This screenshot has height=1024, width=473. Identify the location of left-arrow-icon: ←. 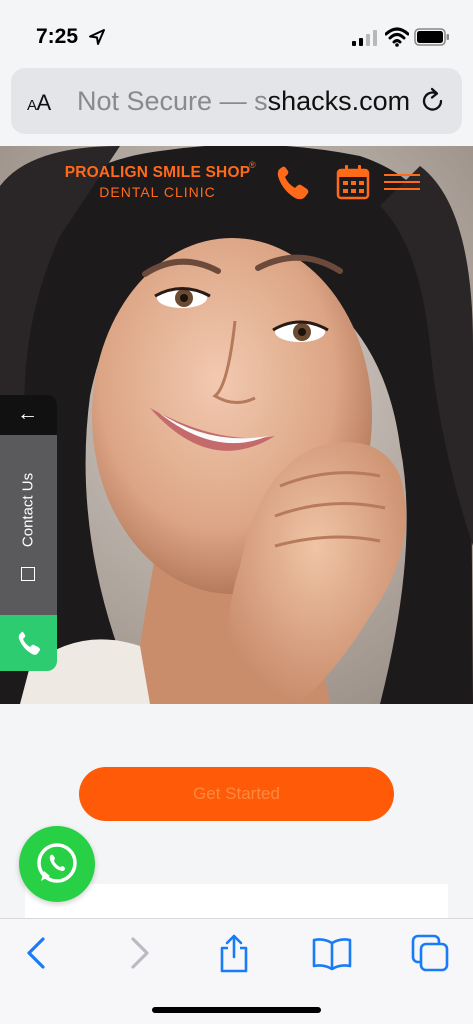
(27, 413).